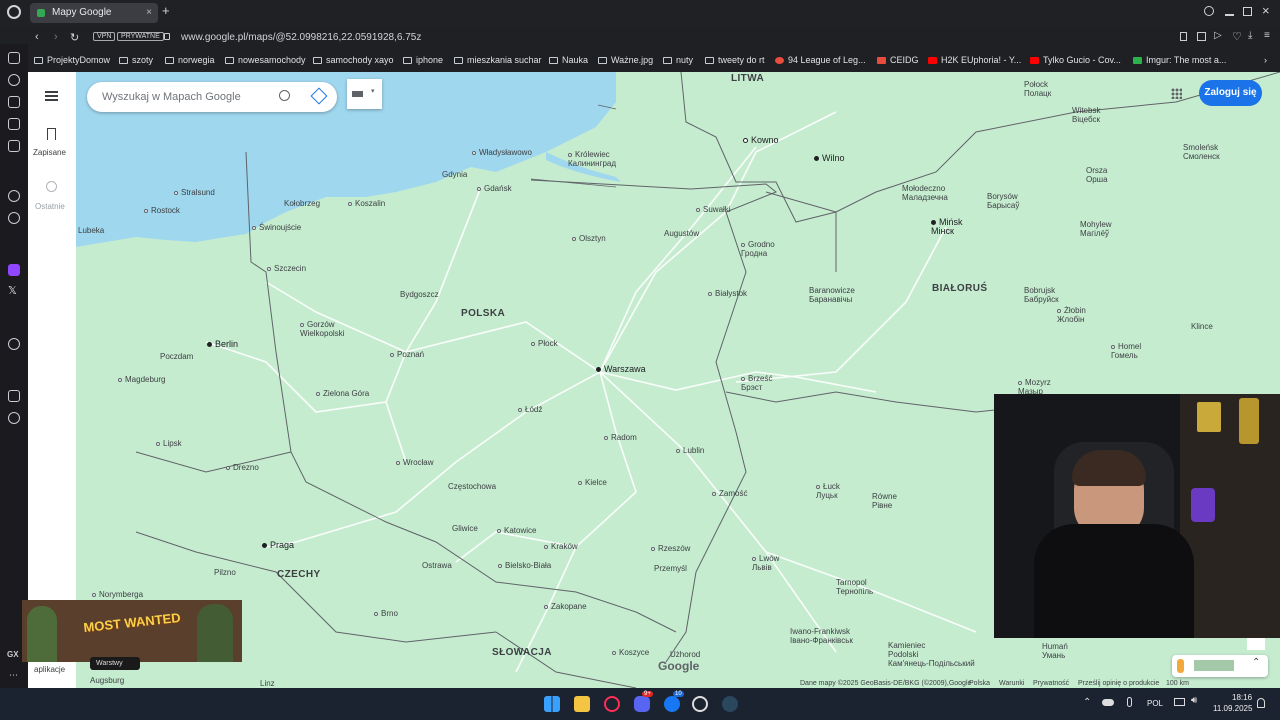 The height and width of the screenshot is (720, 1280). I want to click on microphone-icon, so click(1129, 702).